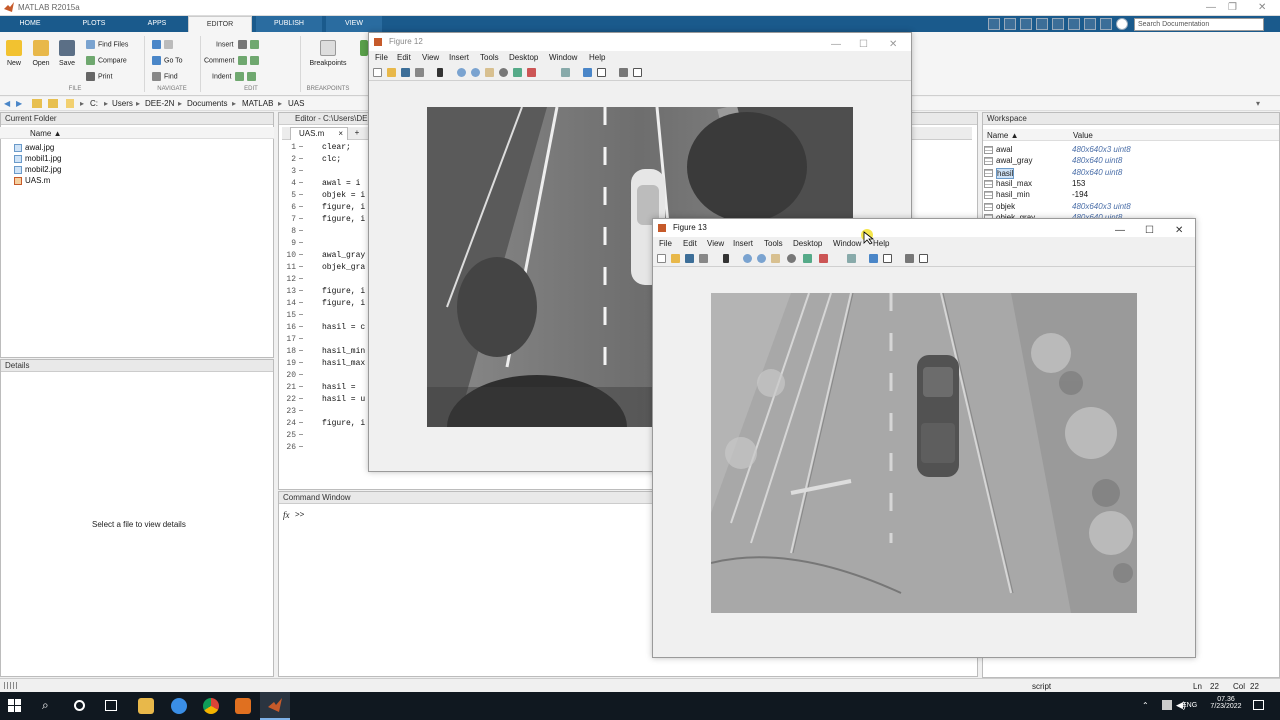 Image resolution: width=1280 pixels, height=720 pixels. I want to click on workspace-column-header: Name ▲ Value, so click(1131, 135).